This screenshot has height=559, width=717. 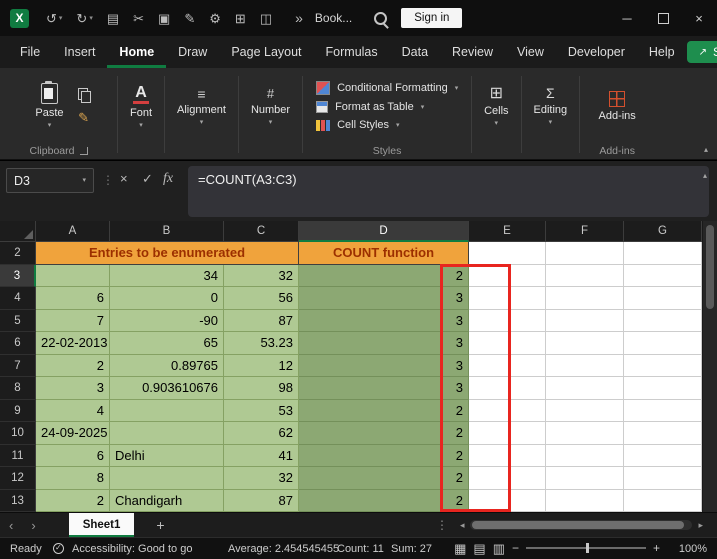 What do you see at coordinates (54, 18) in the screenshot?
I see `undo-icon: ↺ ▾` at bounding box center [54, 18].